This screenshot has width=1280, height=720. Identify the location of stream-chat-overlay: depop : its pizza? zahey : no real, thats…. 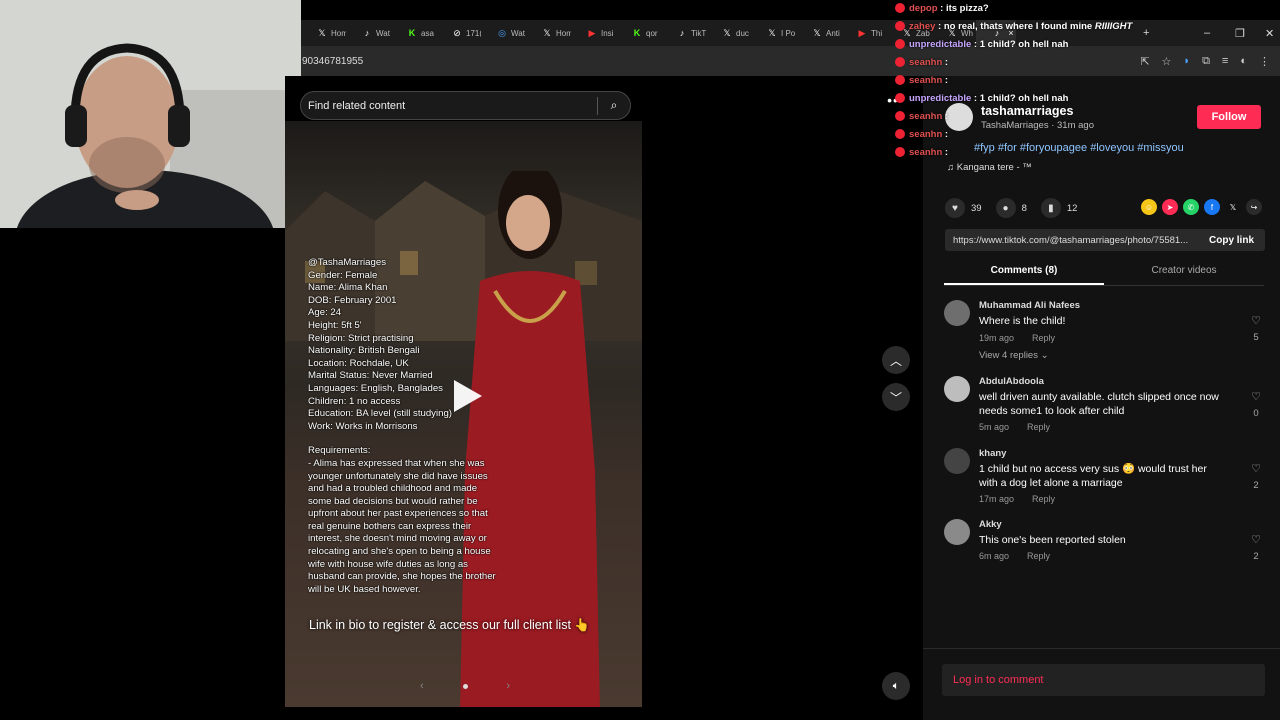
(1040, 81).